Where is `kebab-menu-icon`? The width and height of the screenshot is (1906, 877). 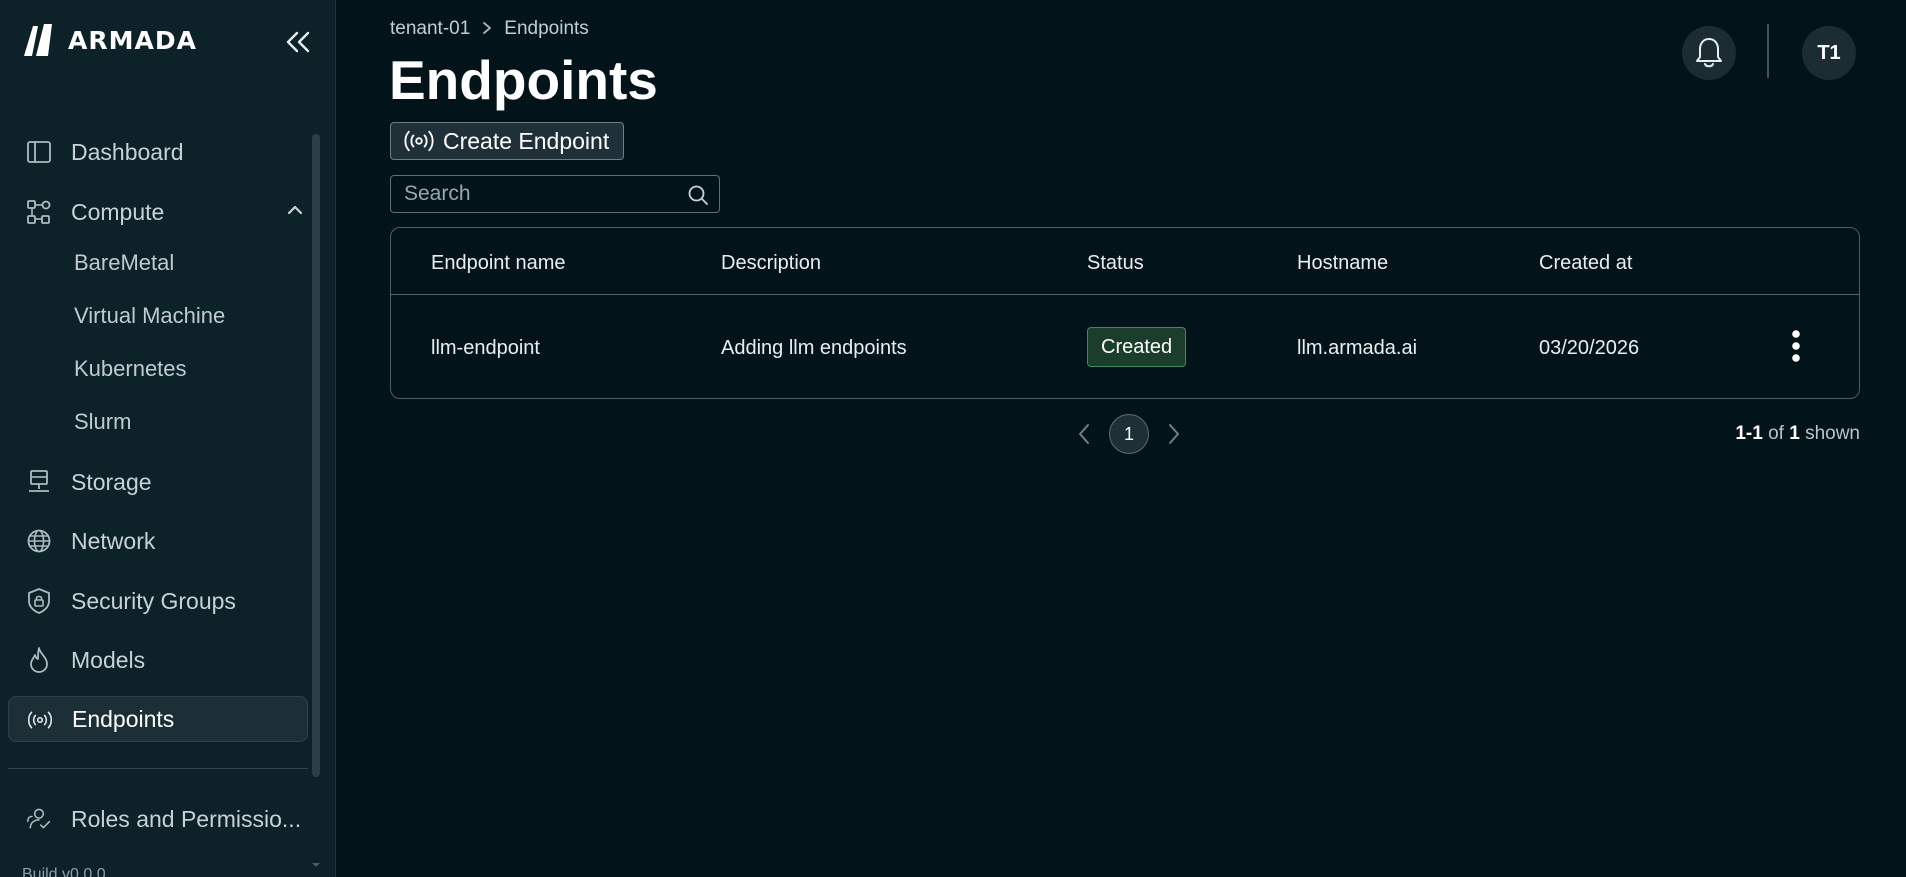
kebab-menu-icon is located at coordinates (1796, 346).